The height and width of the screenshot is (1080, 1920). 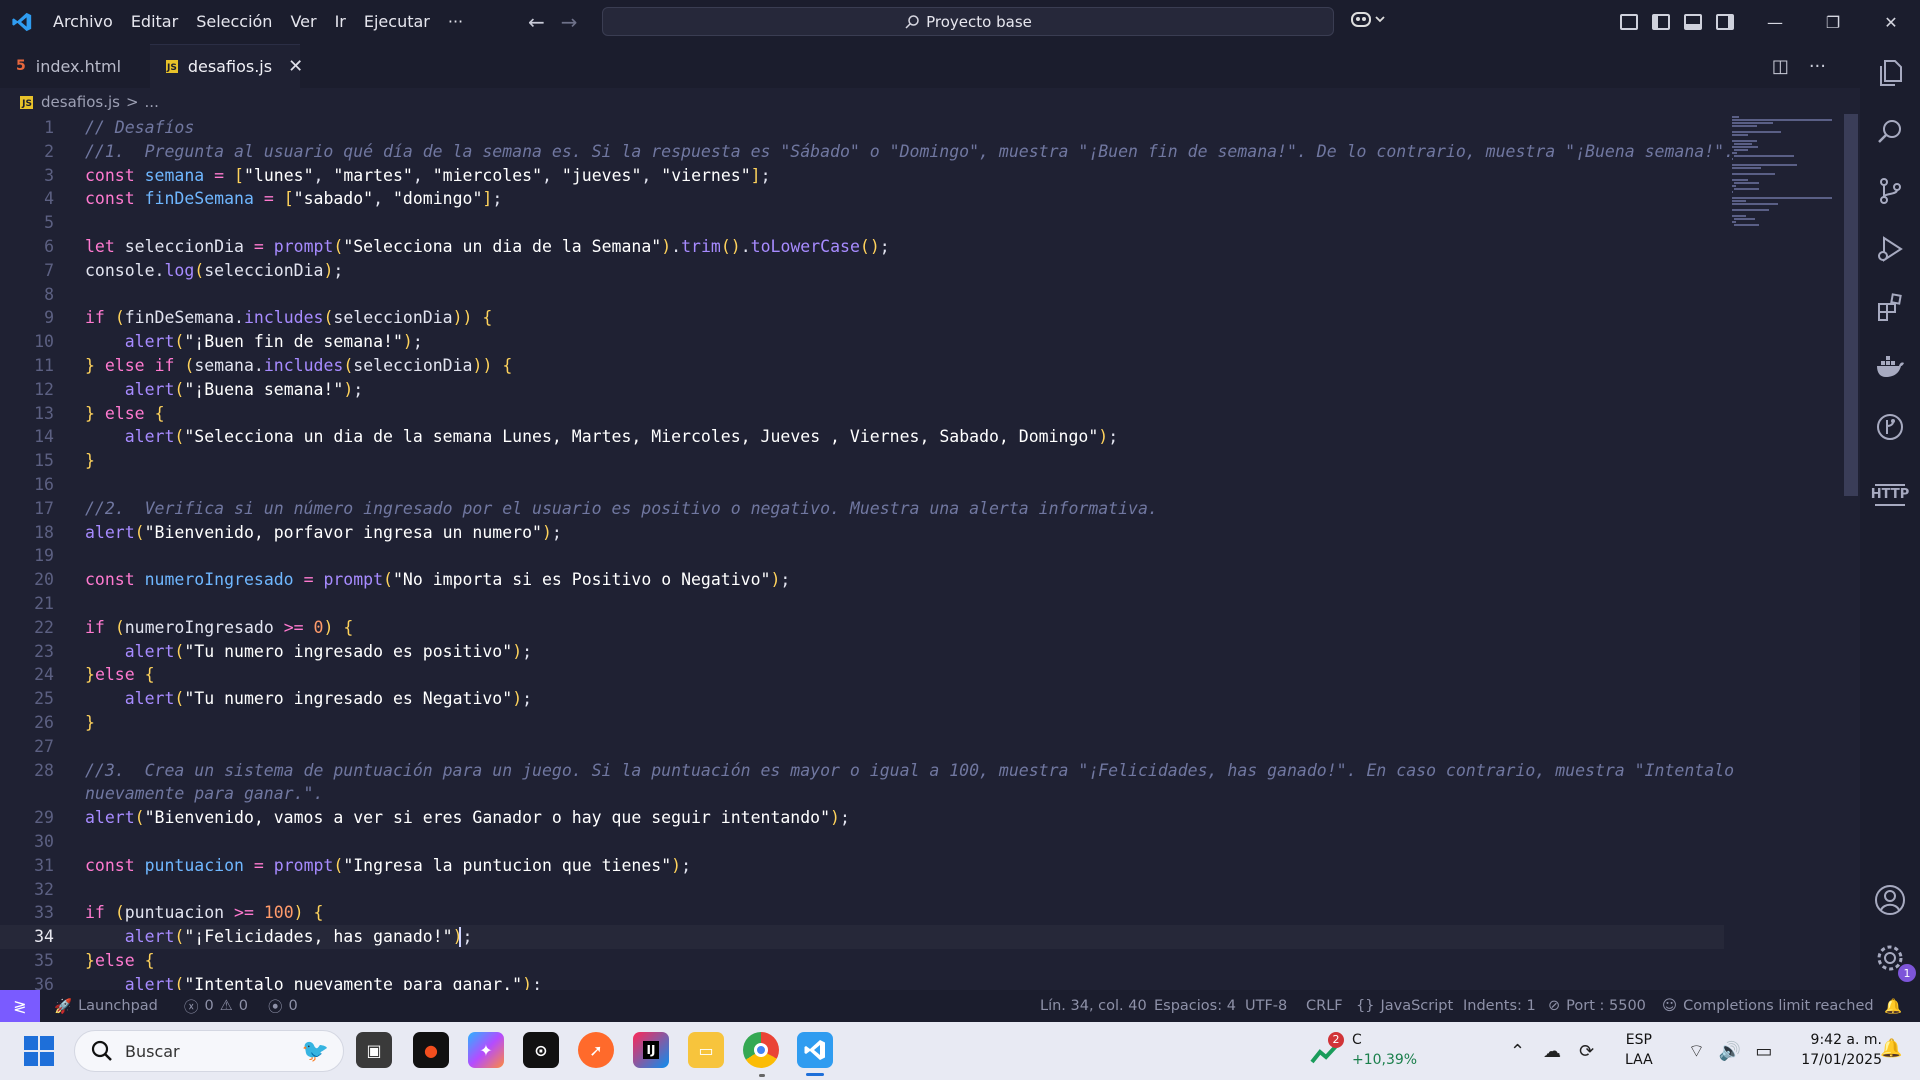 I want to click on git-graph-icon, so click(x=1890, y=427).